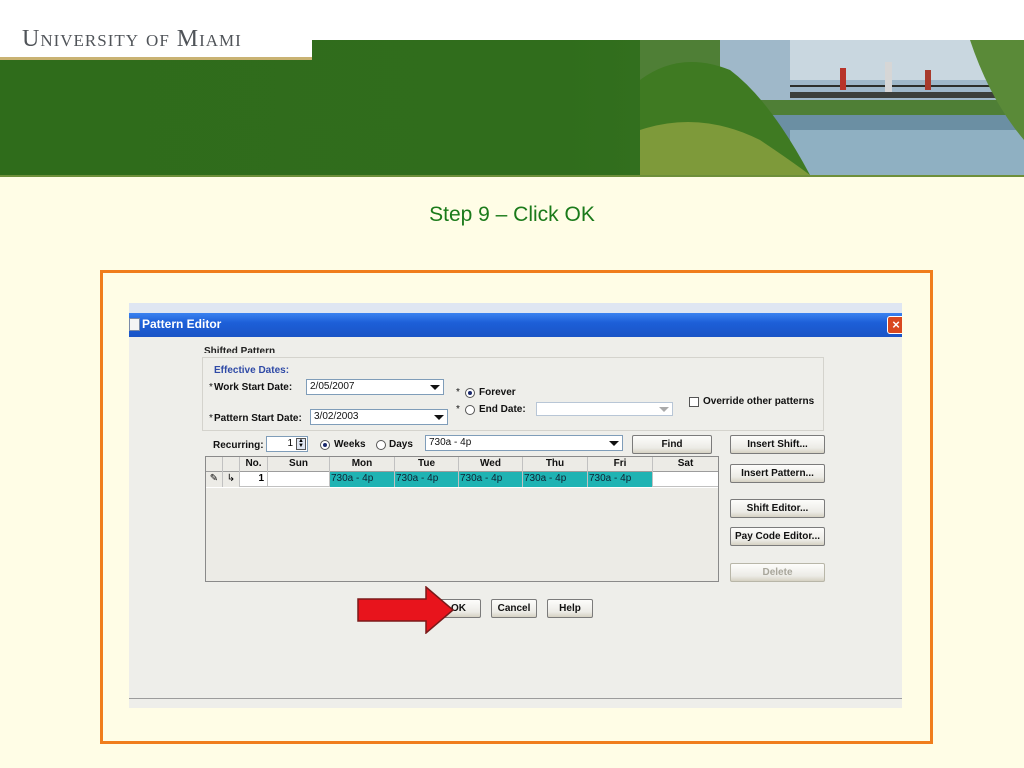  I want to click on column-header-sat: Sat, so click(685, 463).